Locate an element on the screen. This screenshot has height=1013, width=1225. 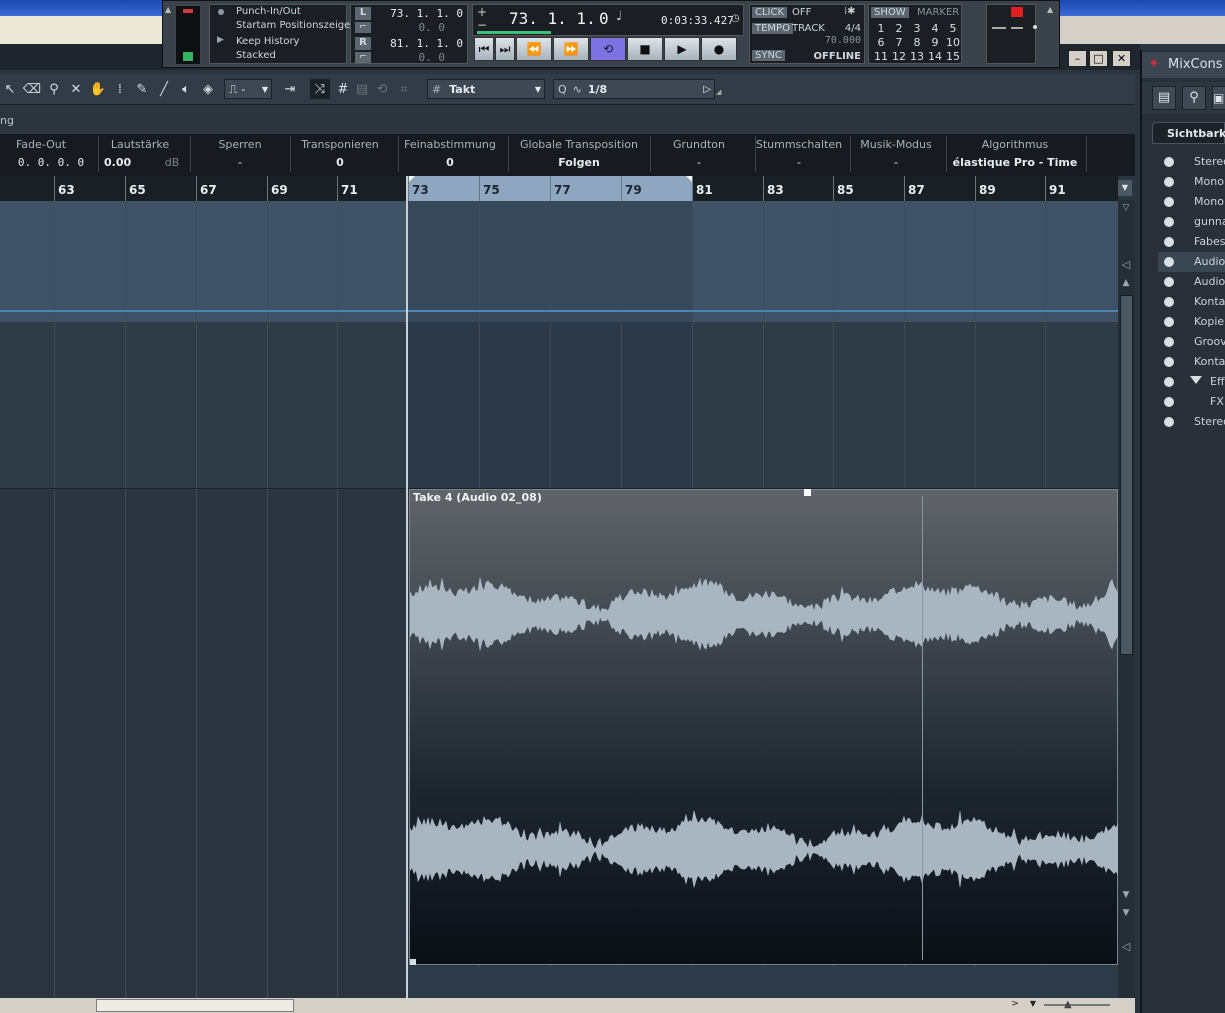
nudge-dropdown: ⎍ - ▼ is located at coordinates (248, 89).